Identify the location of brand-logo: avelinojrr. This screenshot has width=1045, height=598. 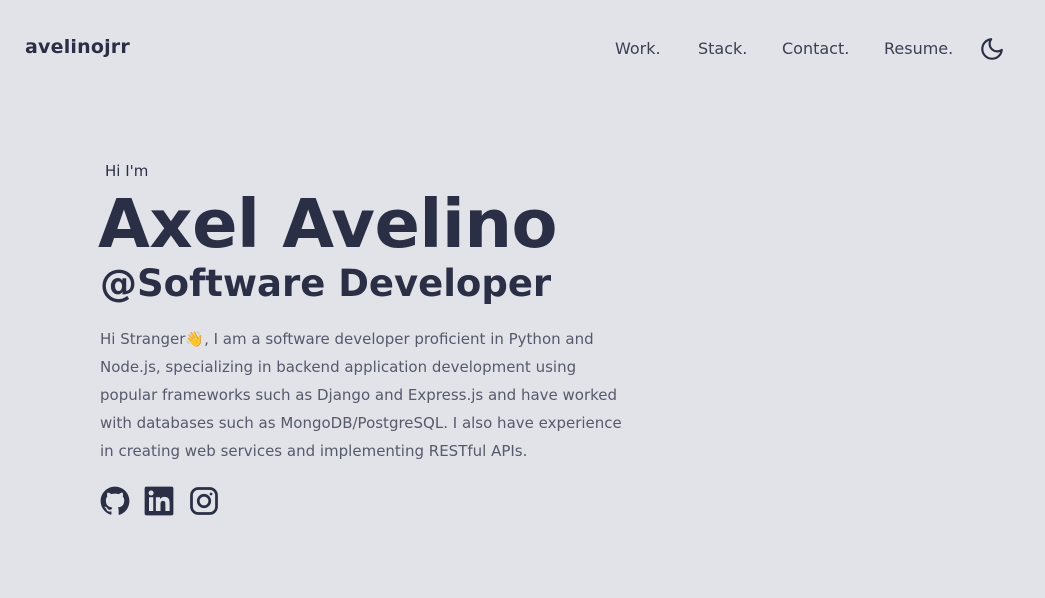
(77, 47).